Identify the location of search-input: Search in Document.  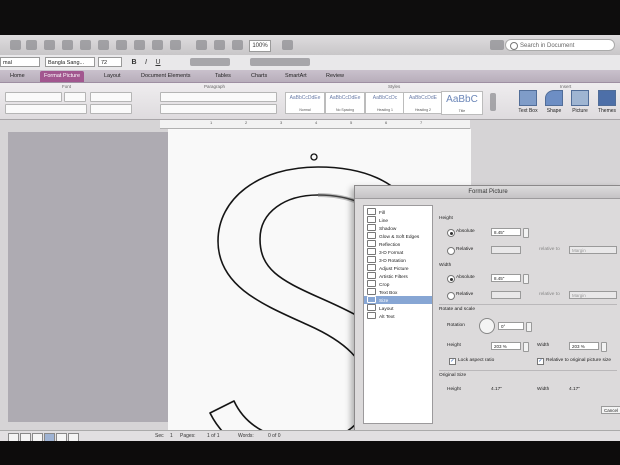
(560, 45).